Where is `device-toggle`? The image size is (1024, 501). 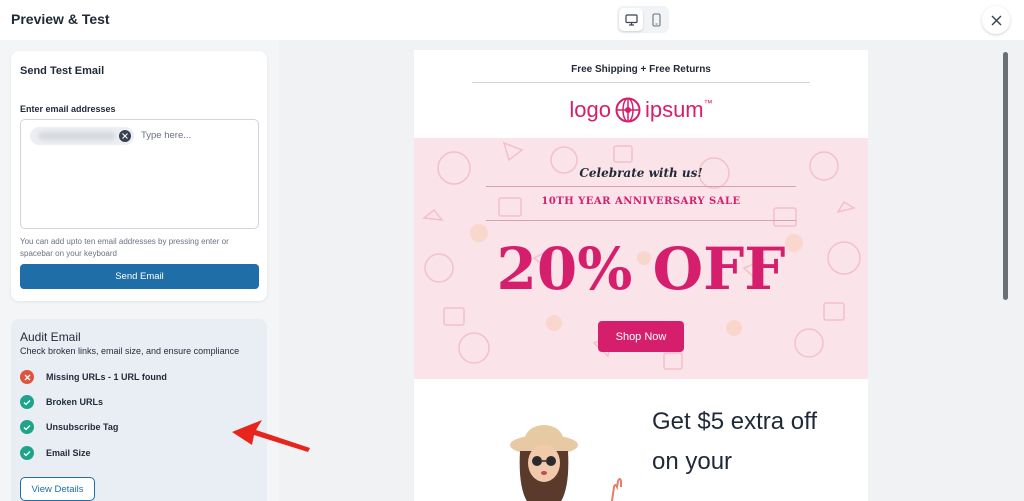
device-toggle is located at coordinates (643, 19).